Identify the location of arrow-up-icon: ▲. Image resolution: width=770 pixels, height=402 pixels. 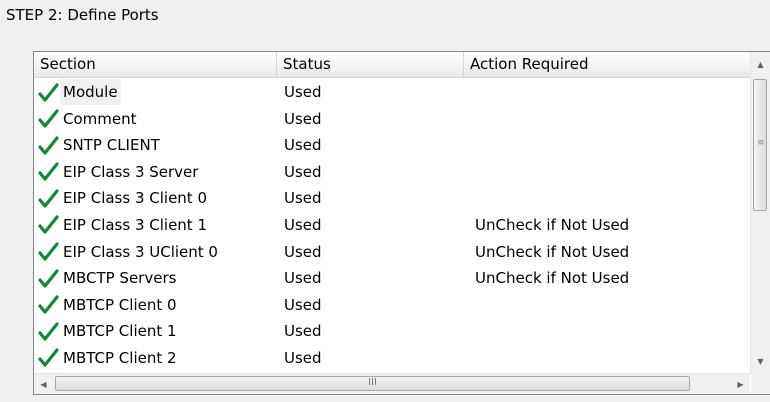
(760, 64).